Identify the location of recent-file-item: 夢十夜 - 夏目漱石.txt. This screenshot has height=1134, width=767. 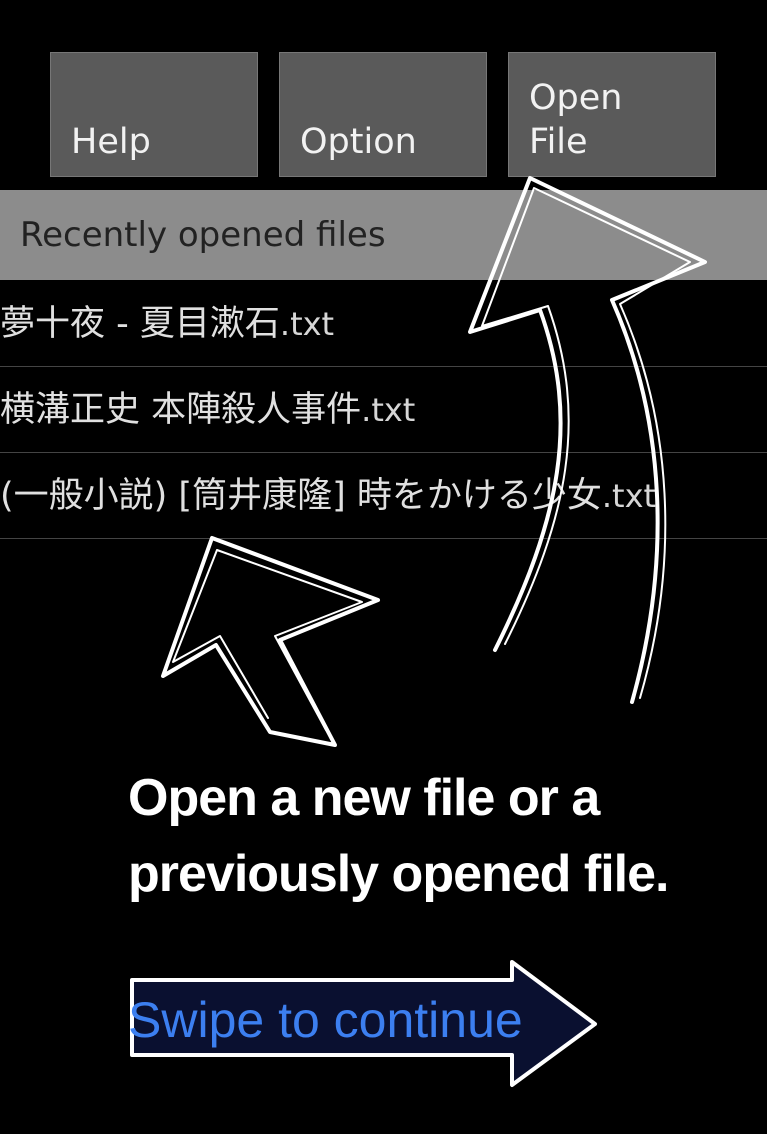
(383, 324).